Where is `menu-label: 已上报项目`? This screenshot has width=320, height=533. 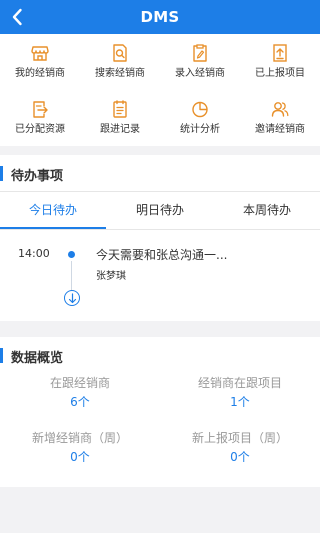 menu-label: 已上报项目 is located at coordinates (280, 73).